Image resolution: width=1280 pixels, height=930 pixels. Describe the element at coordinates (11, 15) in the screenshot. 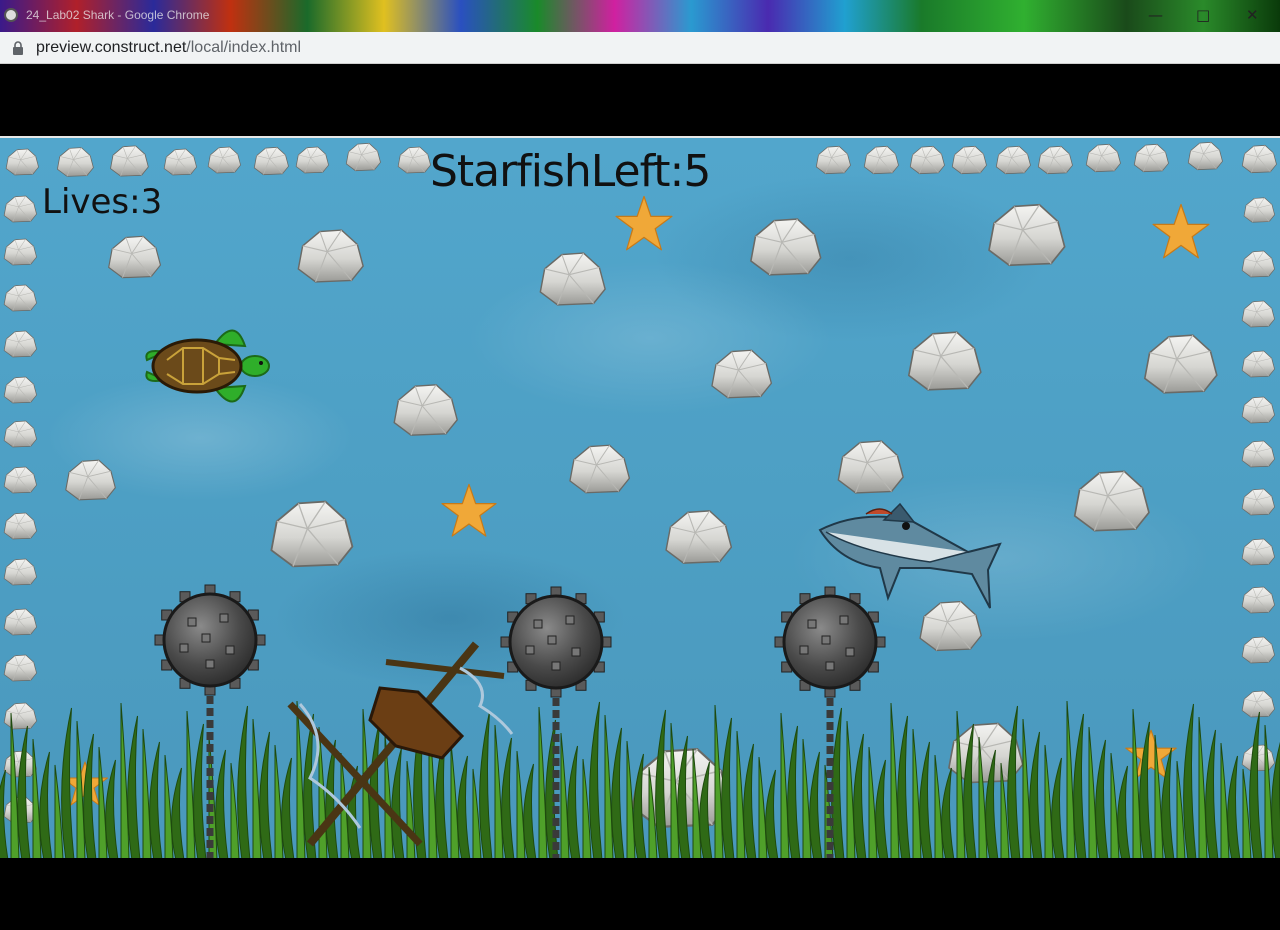

I see `chrome-logo-icon` at that location.